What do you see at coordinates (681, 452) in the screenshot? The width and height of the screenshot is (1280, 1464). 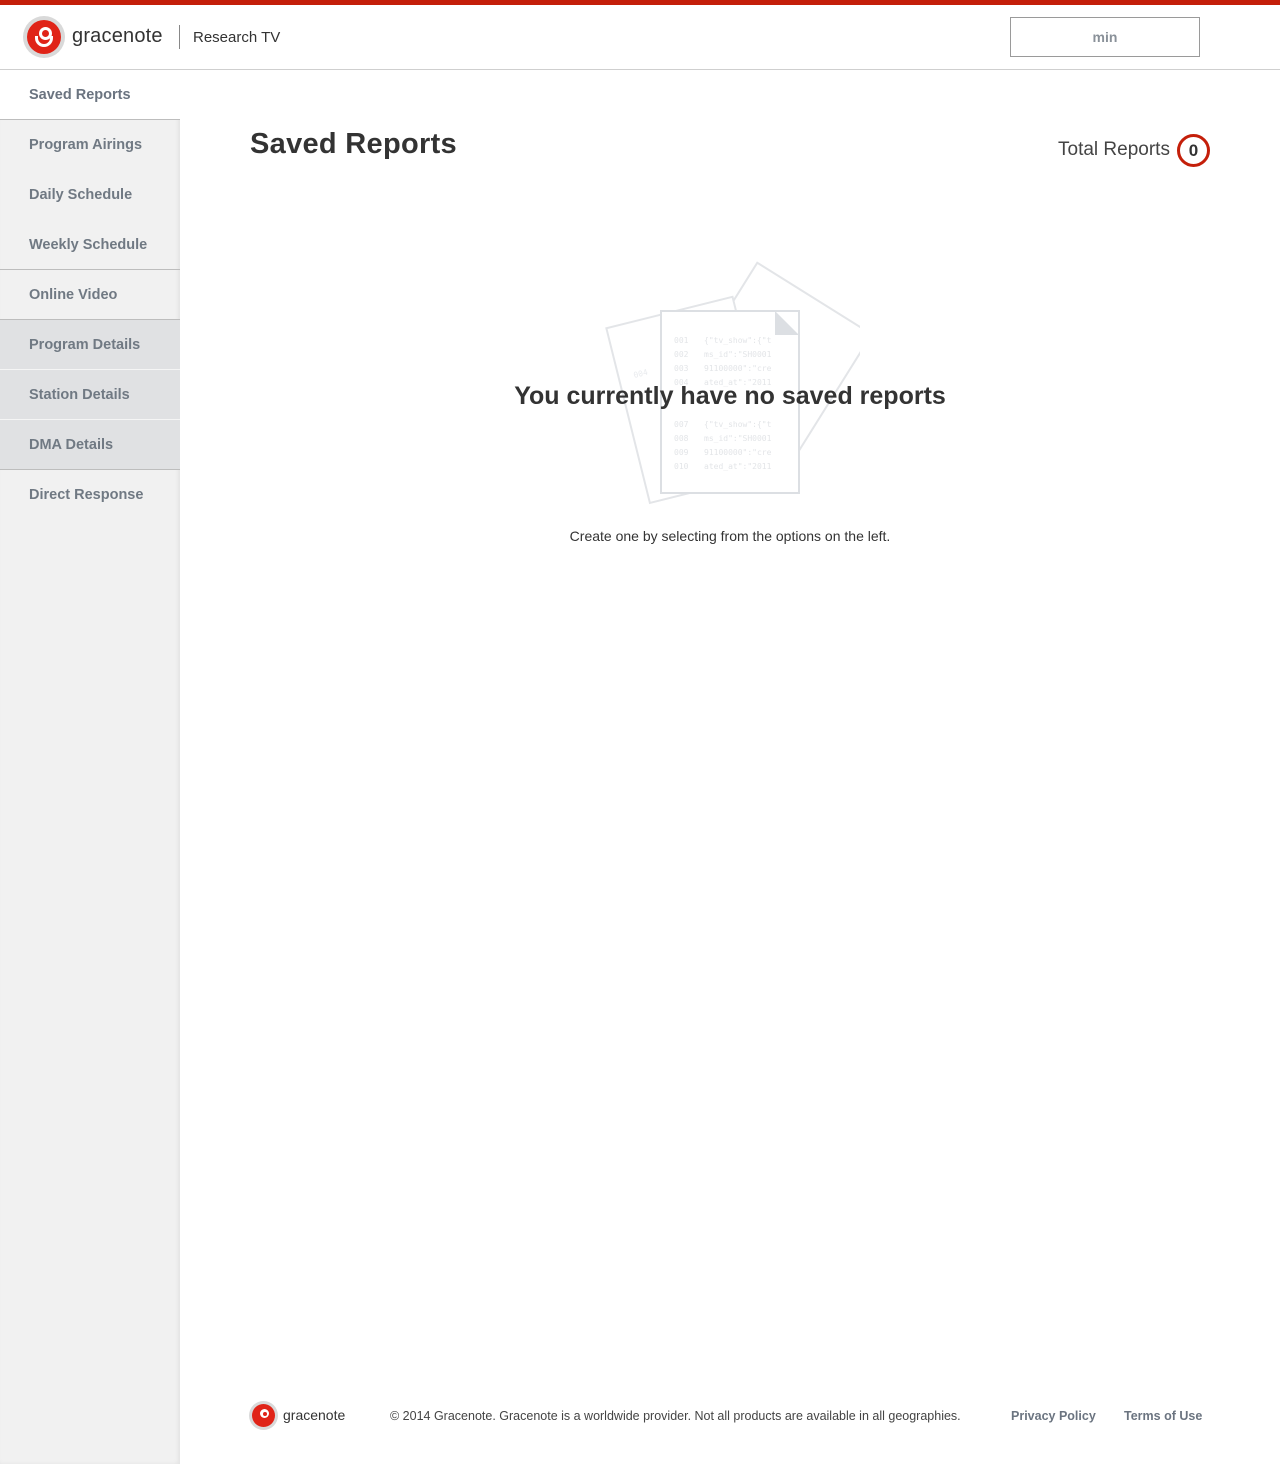 I see `illustration-line-number: 009` at bounding box center [681, 452].